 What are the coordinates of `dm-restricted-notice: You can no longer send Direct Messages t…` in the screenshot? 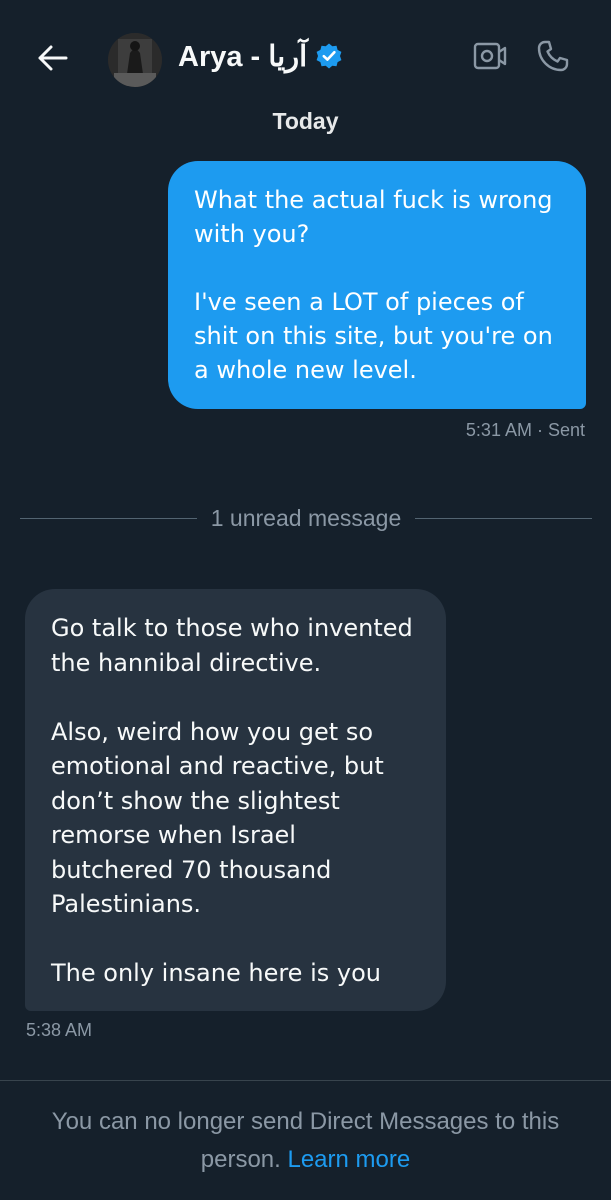 It's located at (305, 1141).